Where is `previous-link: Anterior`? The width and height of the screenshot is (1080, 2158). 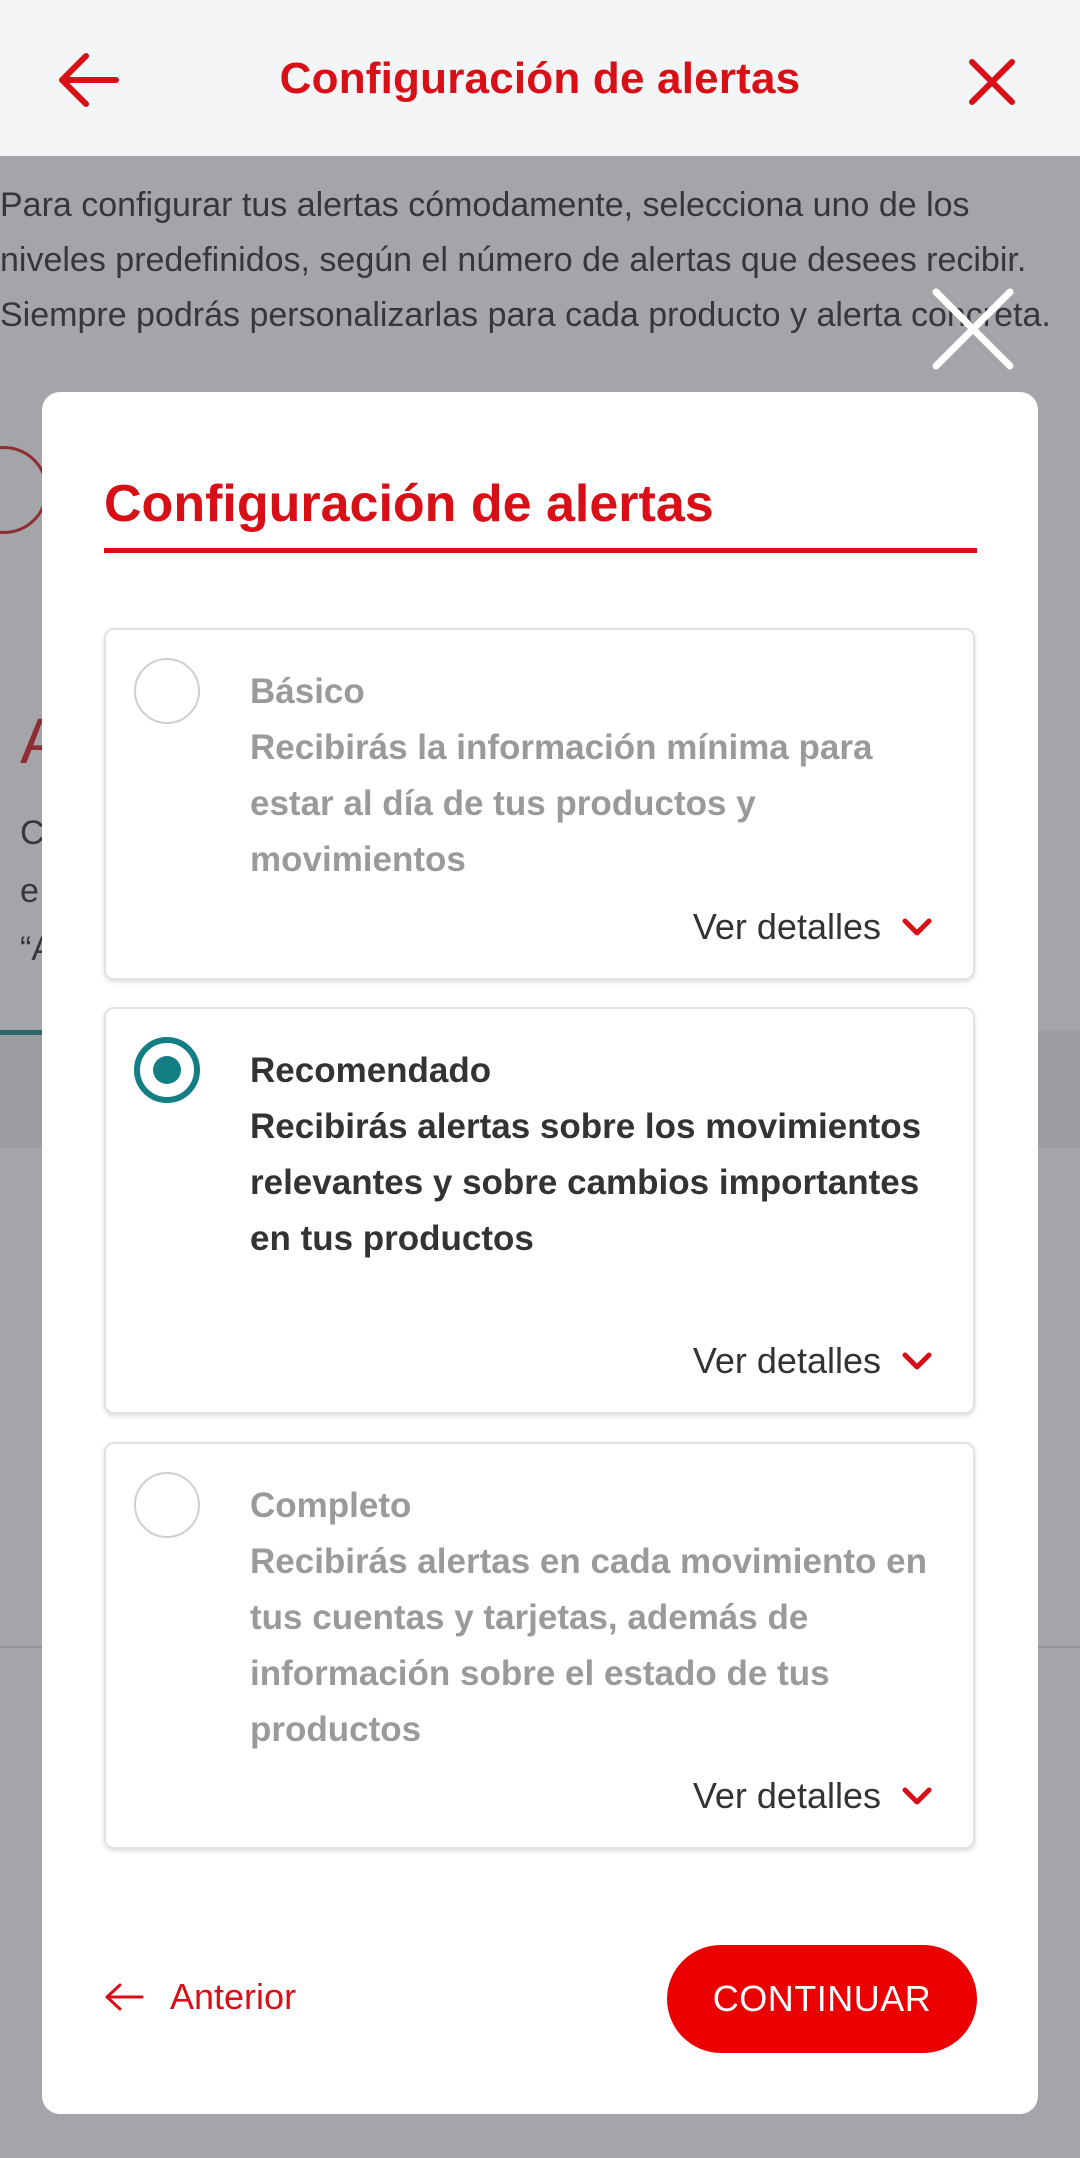
previous-link: Anterior is located at coordinates (200, 1997).